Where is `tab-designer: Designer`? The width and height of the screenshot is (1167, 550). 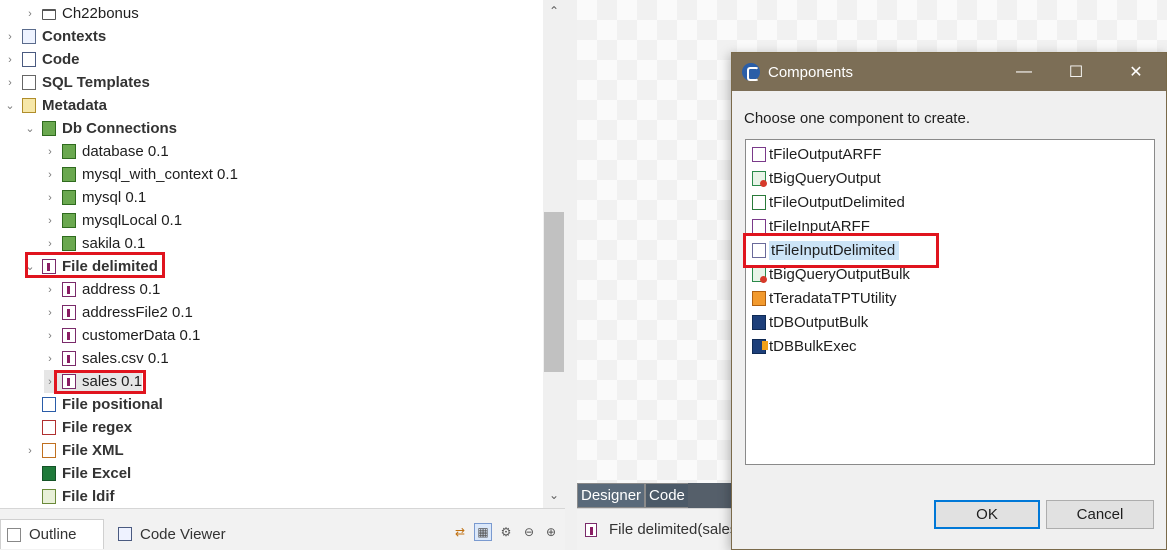
tab-designer: Designer is located at coordinates (611, 495).